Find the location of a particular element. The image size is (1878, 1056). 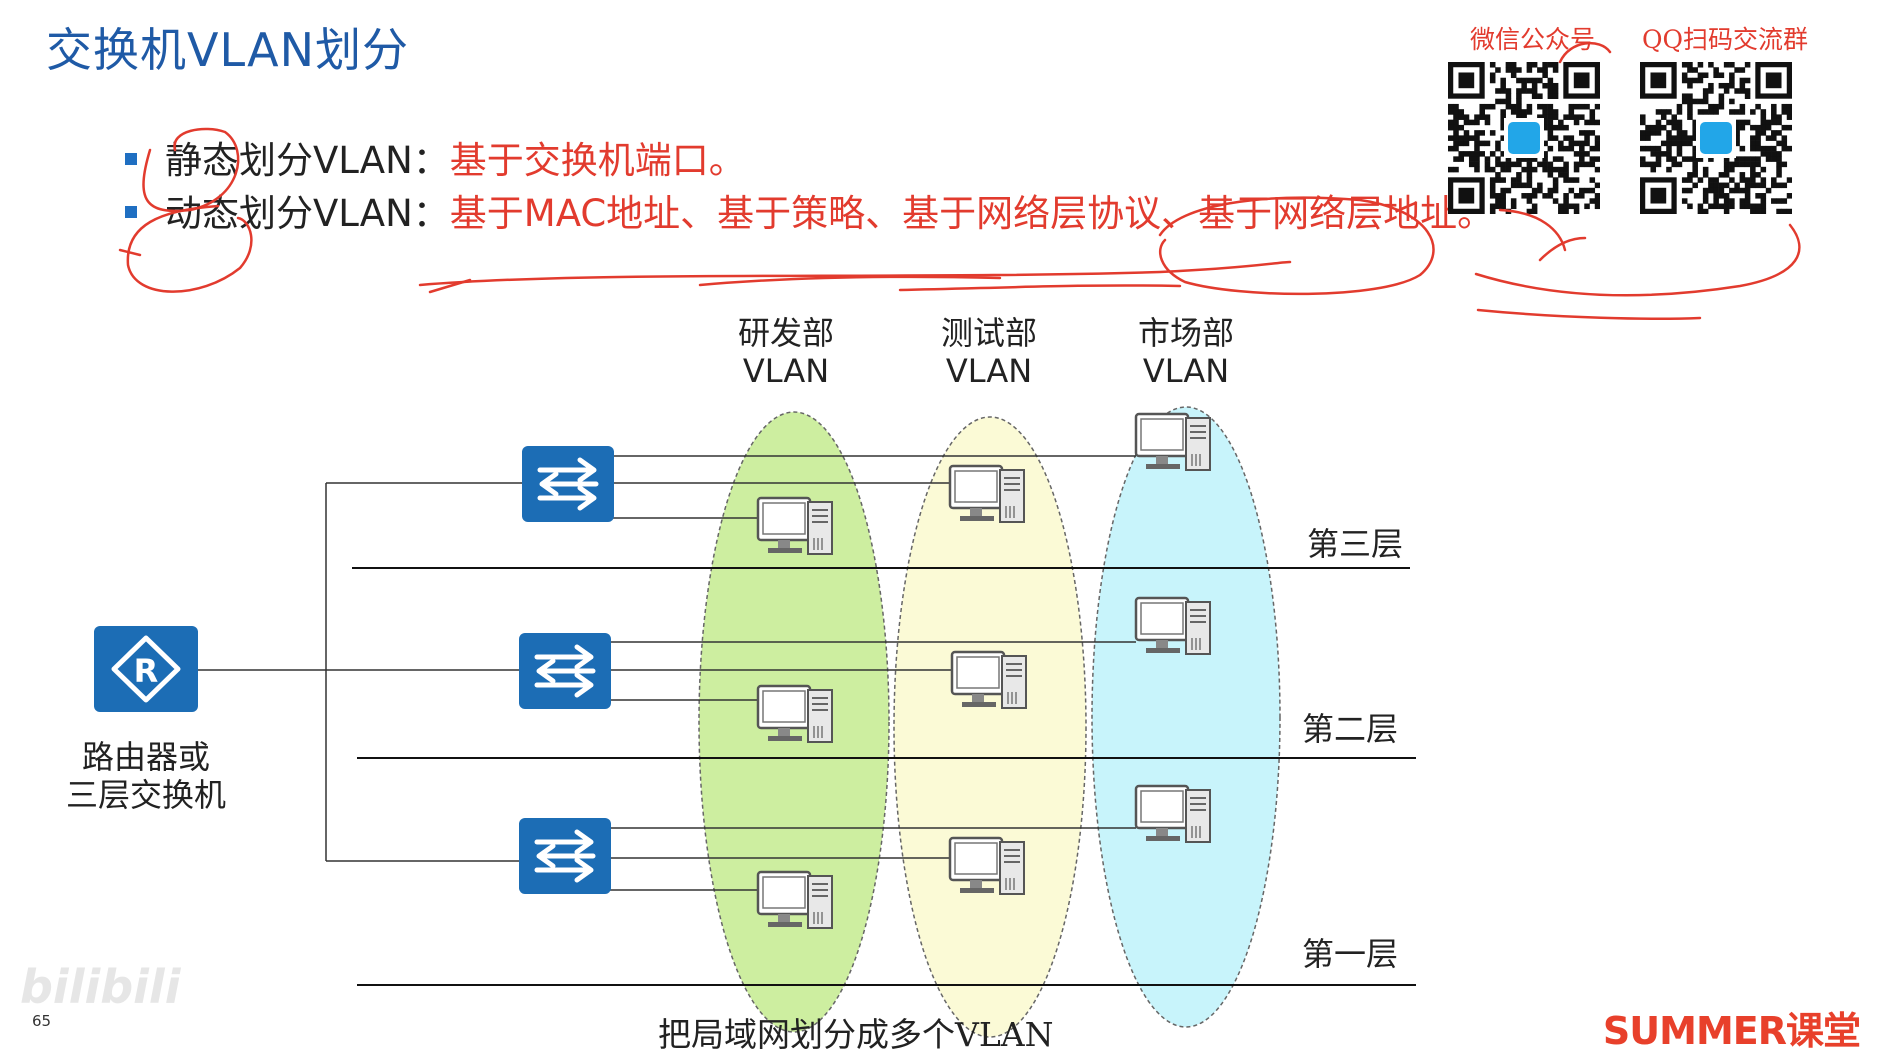

router-label-sub: 三层交换机 is located at coordinates (146, 795).